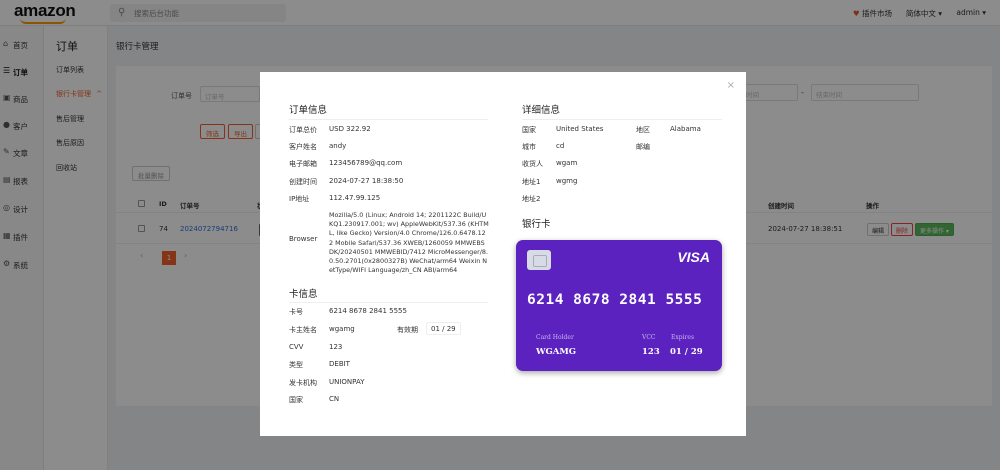 This screenshot has height=470, width=1000. Describe the element at coordinates (567, 181) in the screenshot. I see `address1-value: wgmg` at that location.